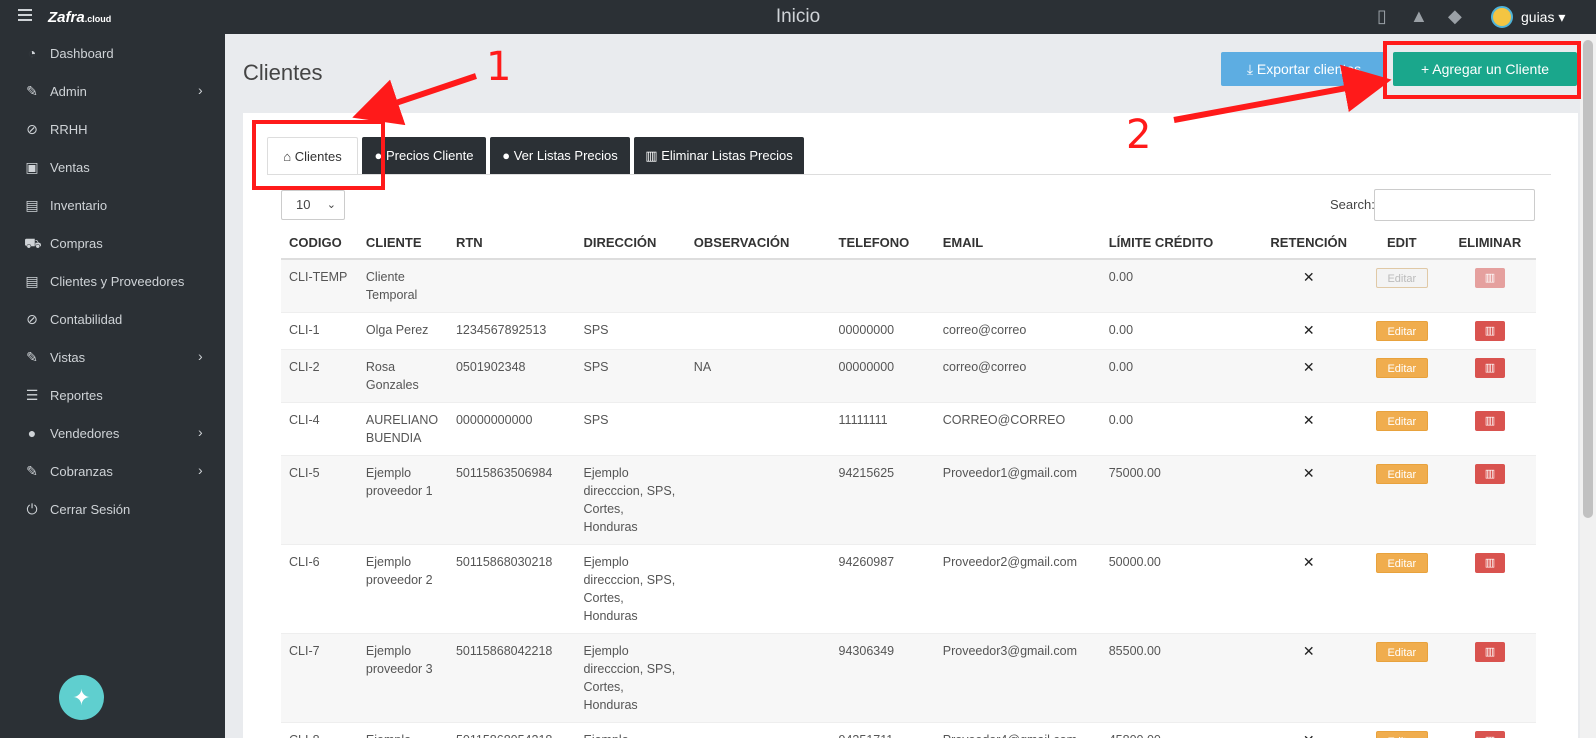  Describe the element at coordinates (112, 129) in the screenshot. I see `sidebar-item-rrhh: ⊘ RRHH` at that location.